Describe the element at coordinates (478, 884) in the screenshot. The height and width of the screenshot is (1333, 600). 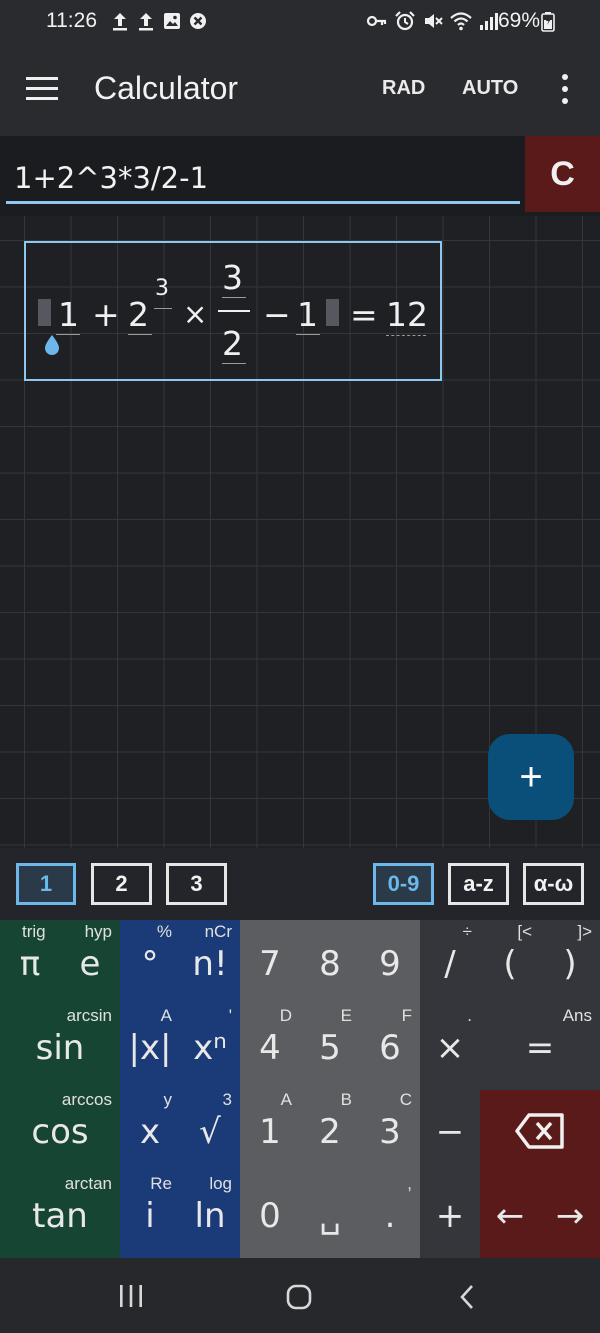
I see `tab-mode-latin: a-z` at that location.